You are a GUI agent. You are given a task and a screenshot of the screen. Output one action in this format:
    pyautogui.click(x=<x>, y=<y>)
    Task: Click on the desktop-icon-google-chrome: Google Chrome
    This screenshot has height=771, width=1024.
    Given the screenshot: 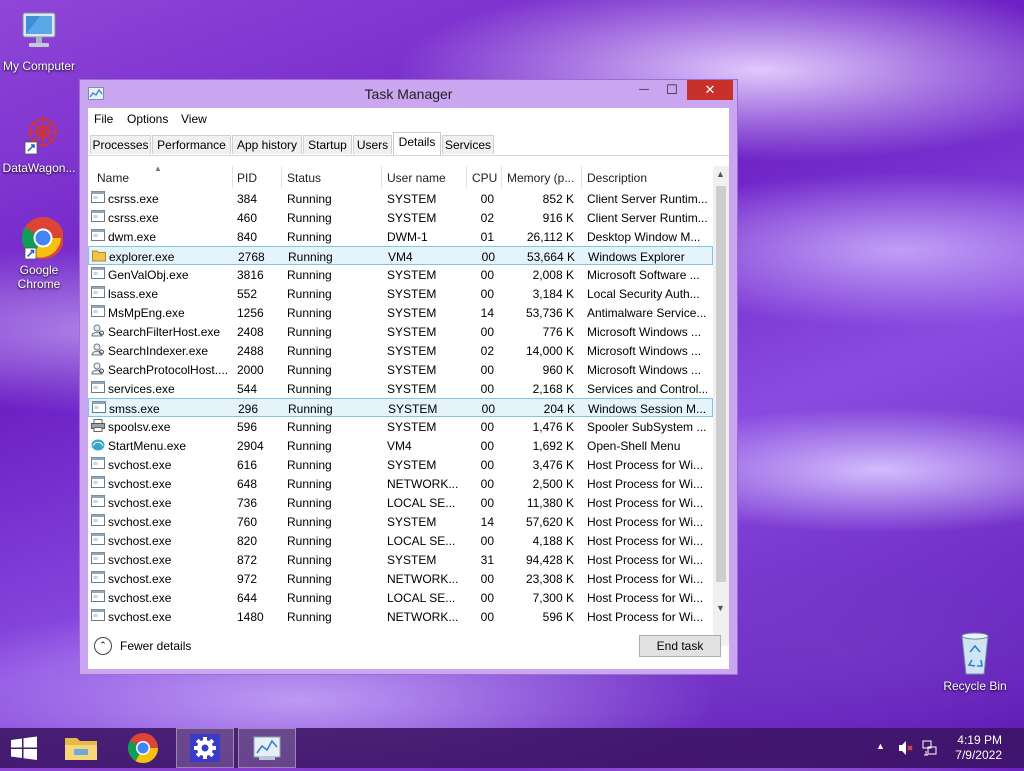 What is the action you would take?
    pyautogui.click(x=39, y=252)
    